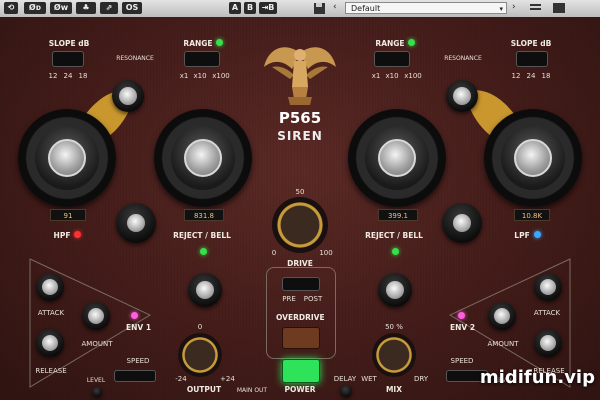  Describe the element at coordinates (394, 355) in the screenshot. I see `mix-knob` at that location.